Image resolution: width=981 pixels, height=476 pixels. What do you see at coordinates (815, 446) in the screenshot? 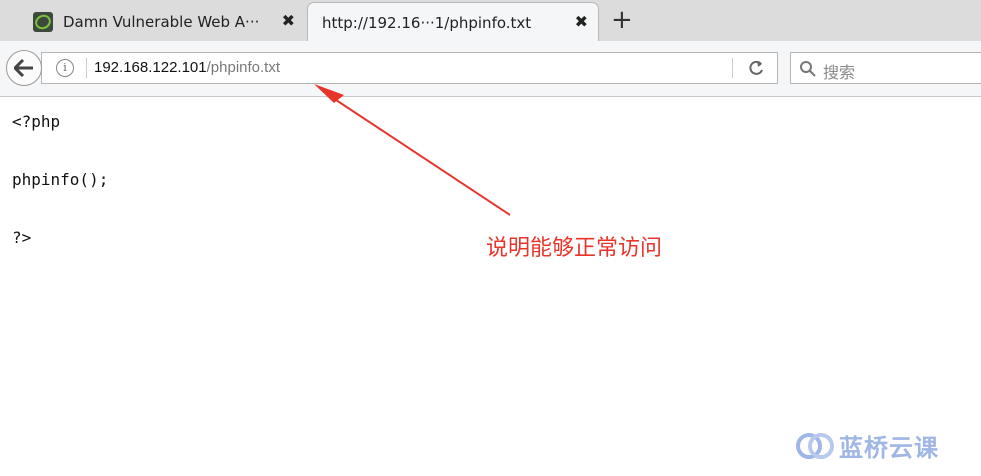
I see `watermark-logo-icon` at bounding box center [815, 446].